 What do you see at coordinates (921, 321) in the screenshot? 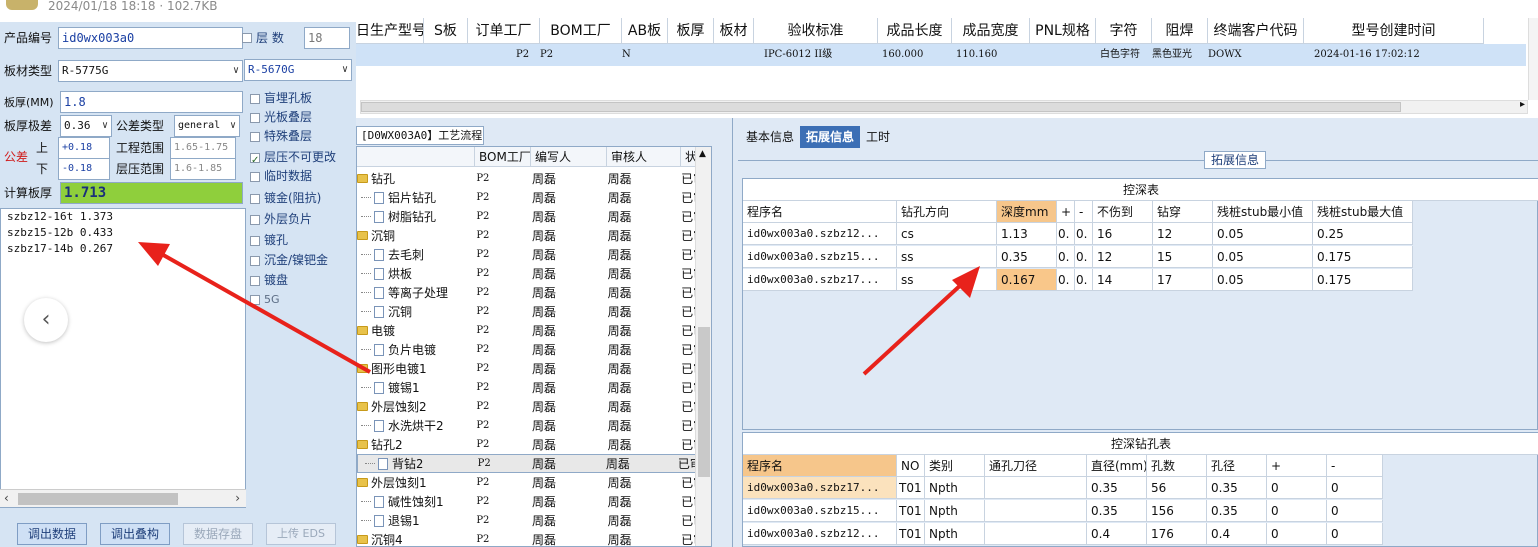
I see `arrow-right` at bounding box center [921, 321].